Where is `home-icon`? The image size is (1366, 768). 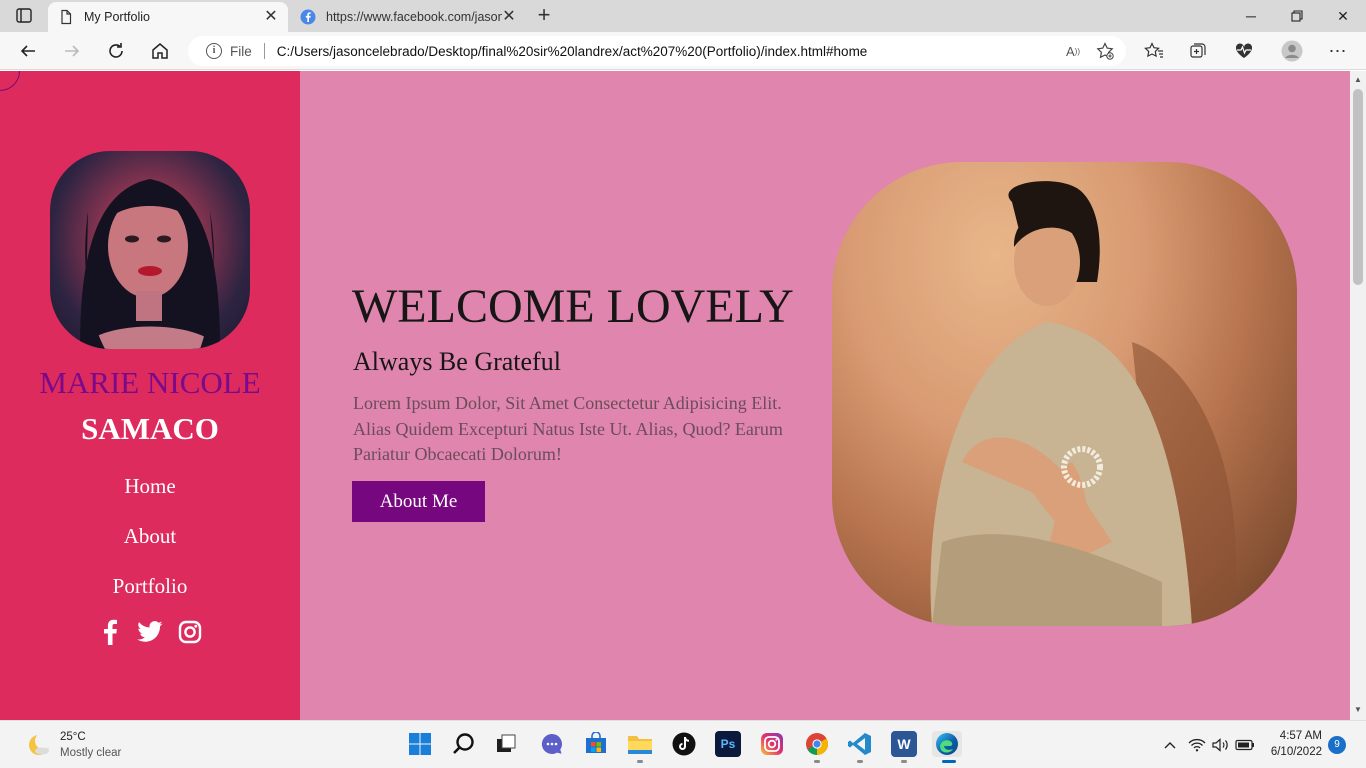
home-icon is located at coordinates (160, 51).